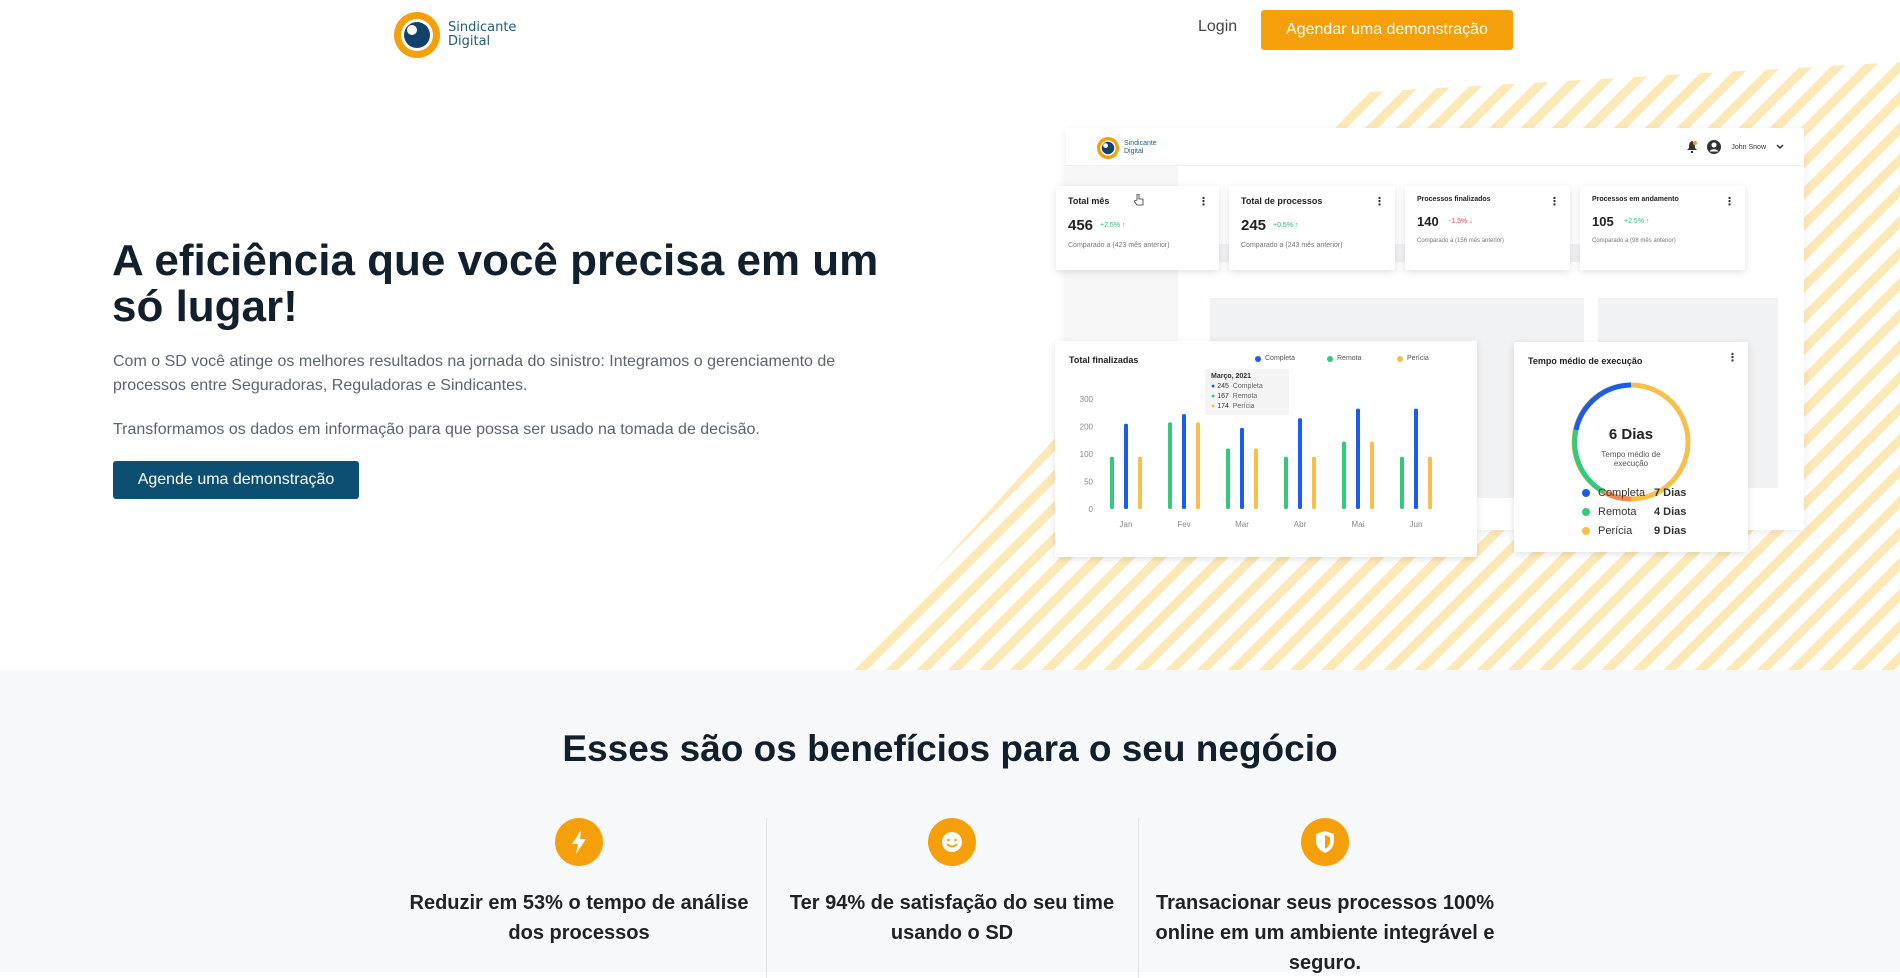  Describe the element at coordinates (1631, 434) in the screenshot. I see `donut-center-value: 6 Dias` at that location.